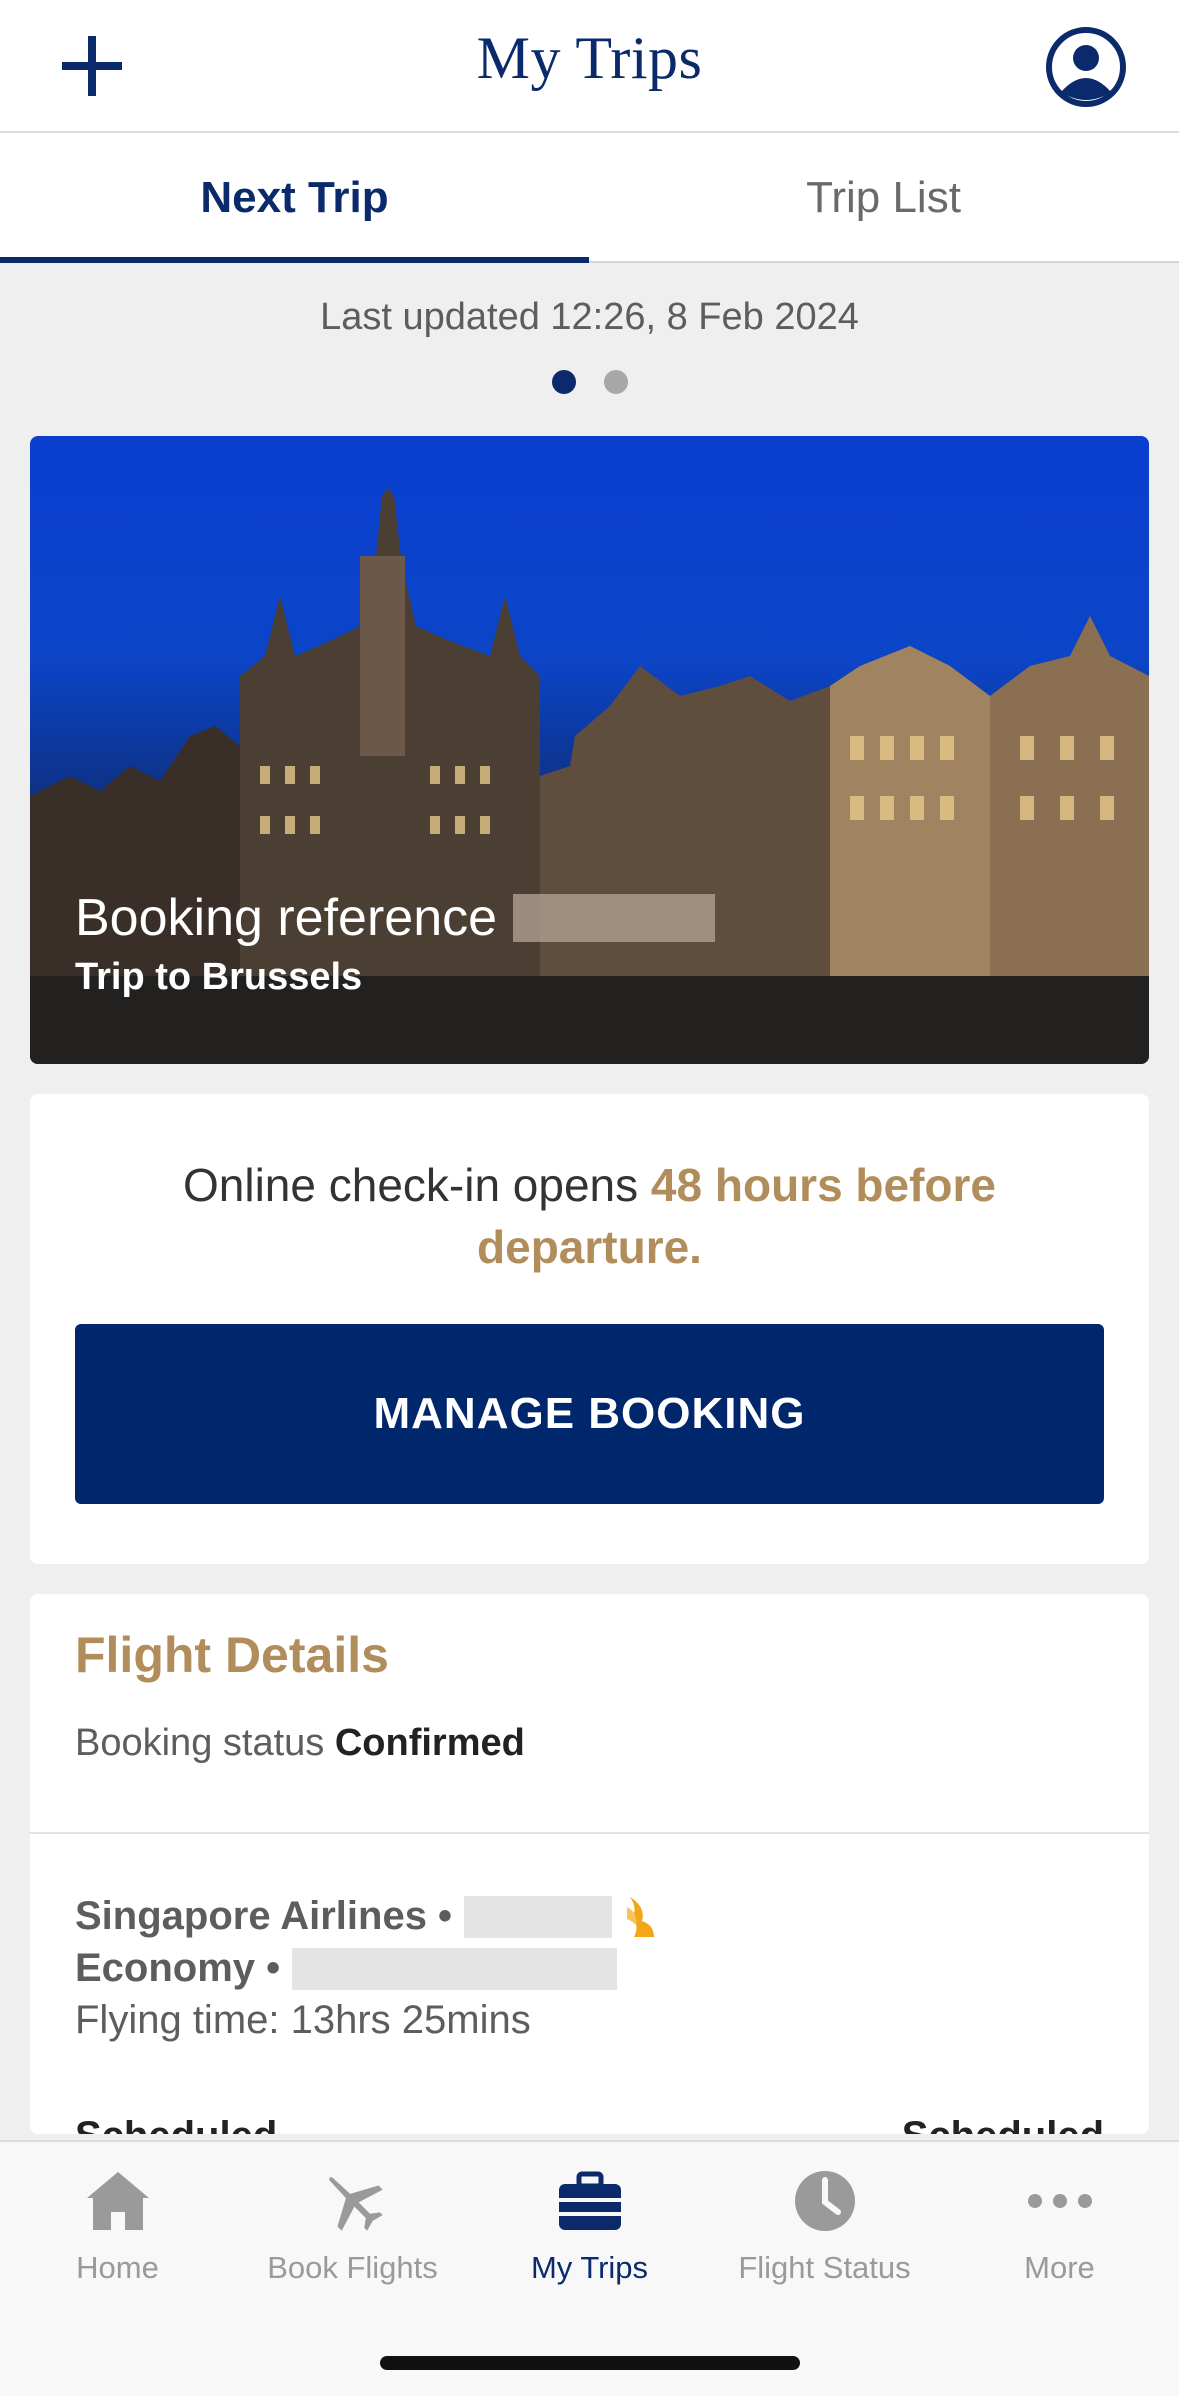  Describe the element at coordinates (614, 918) in the screenshot. I see `booking-reference-redacted` at that location.